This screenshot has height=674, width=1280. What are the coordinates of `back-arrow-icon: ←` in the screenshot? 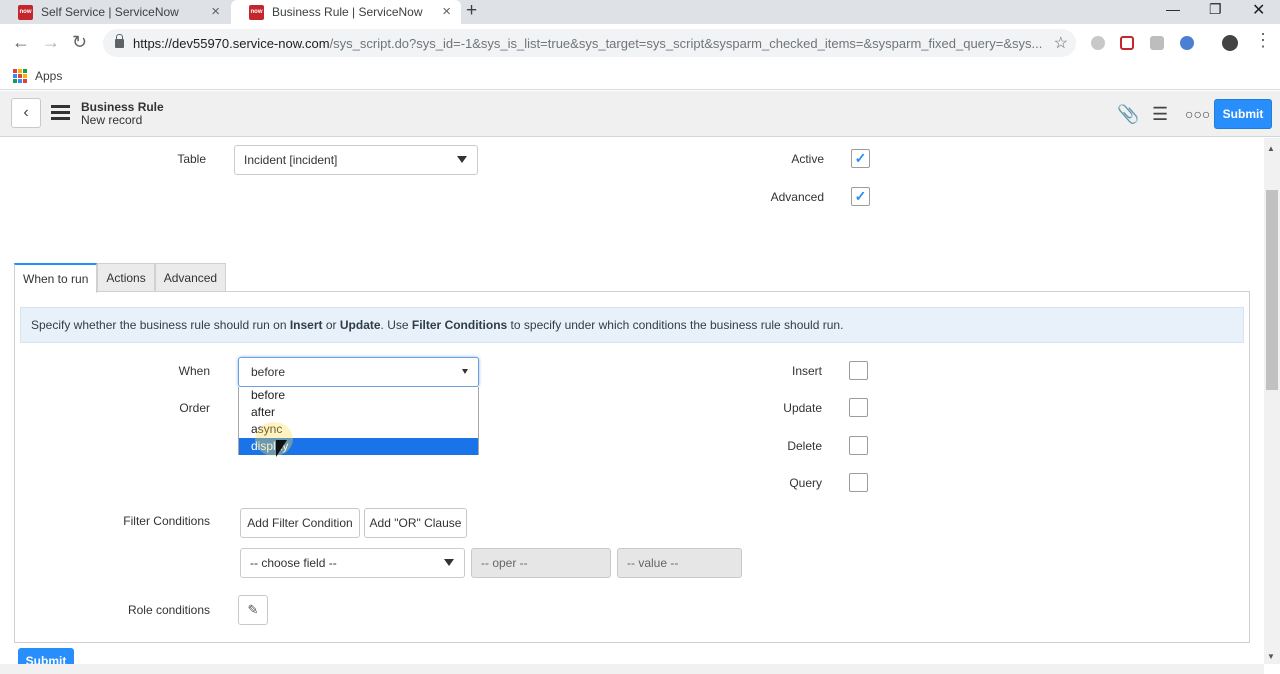 It's located at (21, 42).